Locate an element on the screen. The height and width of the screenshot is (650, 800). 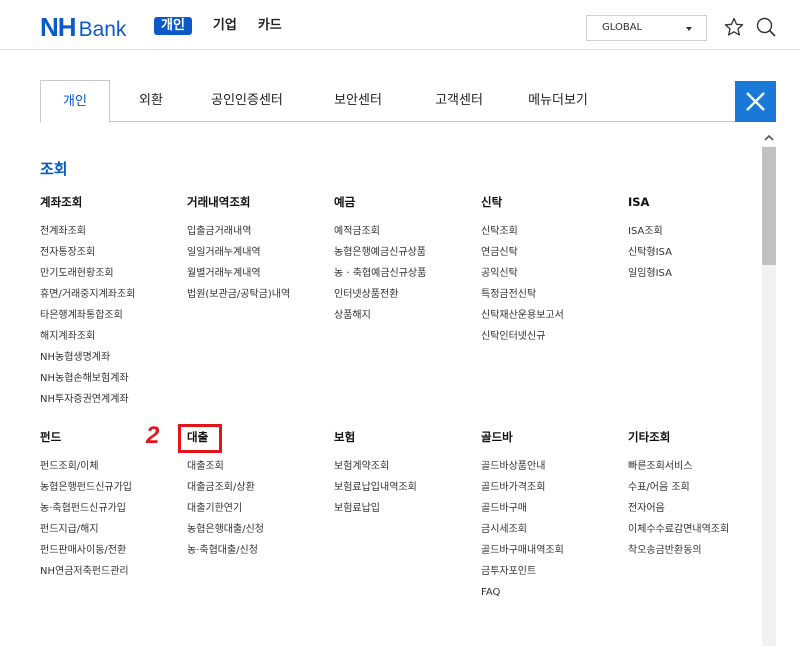
menu-item: NH농협생명계좌 is located at coordinates (110, 357).